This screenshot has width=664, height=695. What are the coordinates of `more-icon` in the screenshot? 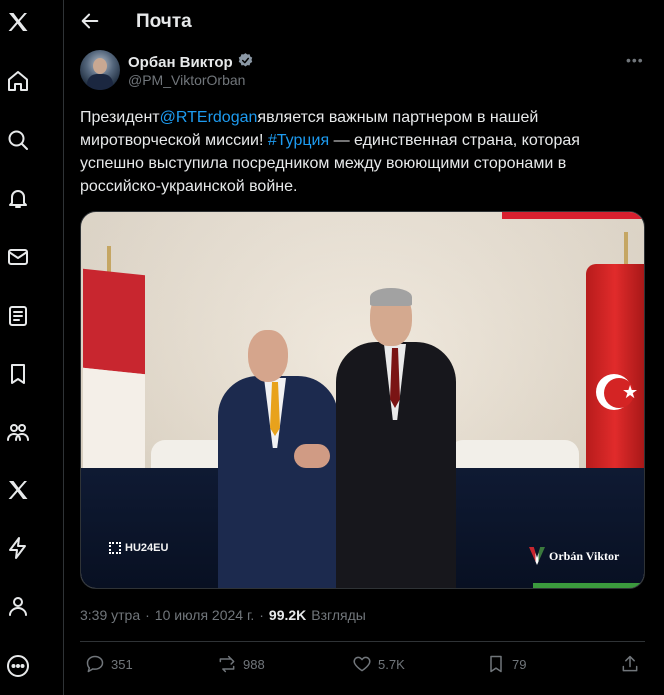 It's located at (18, 666).